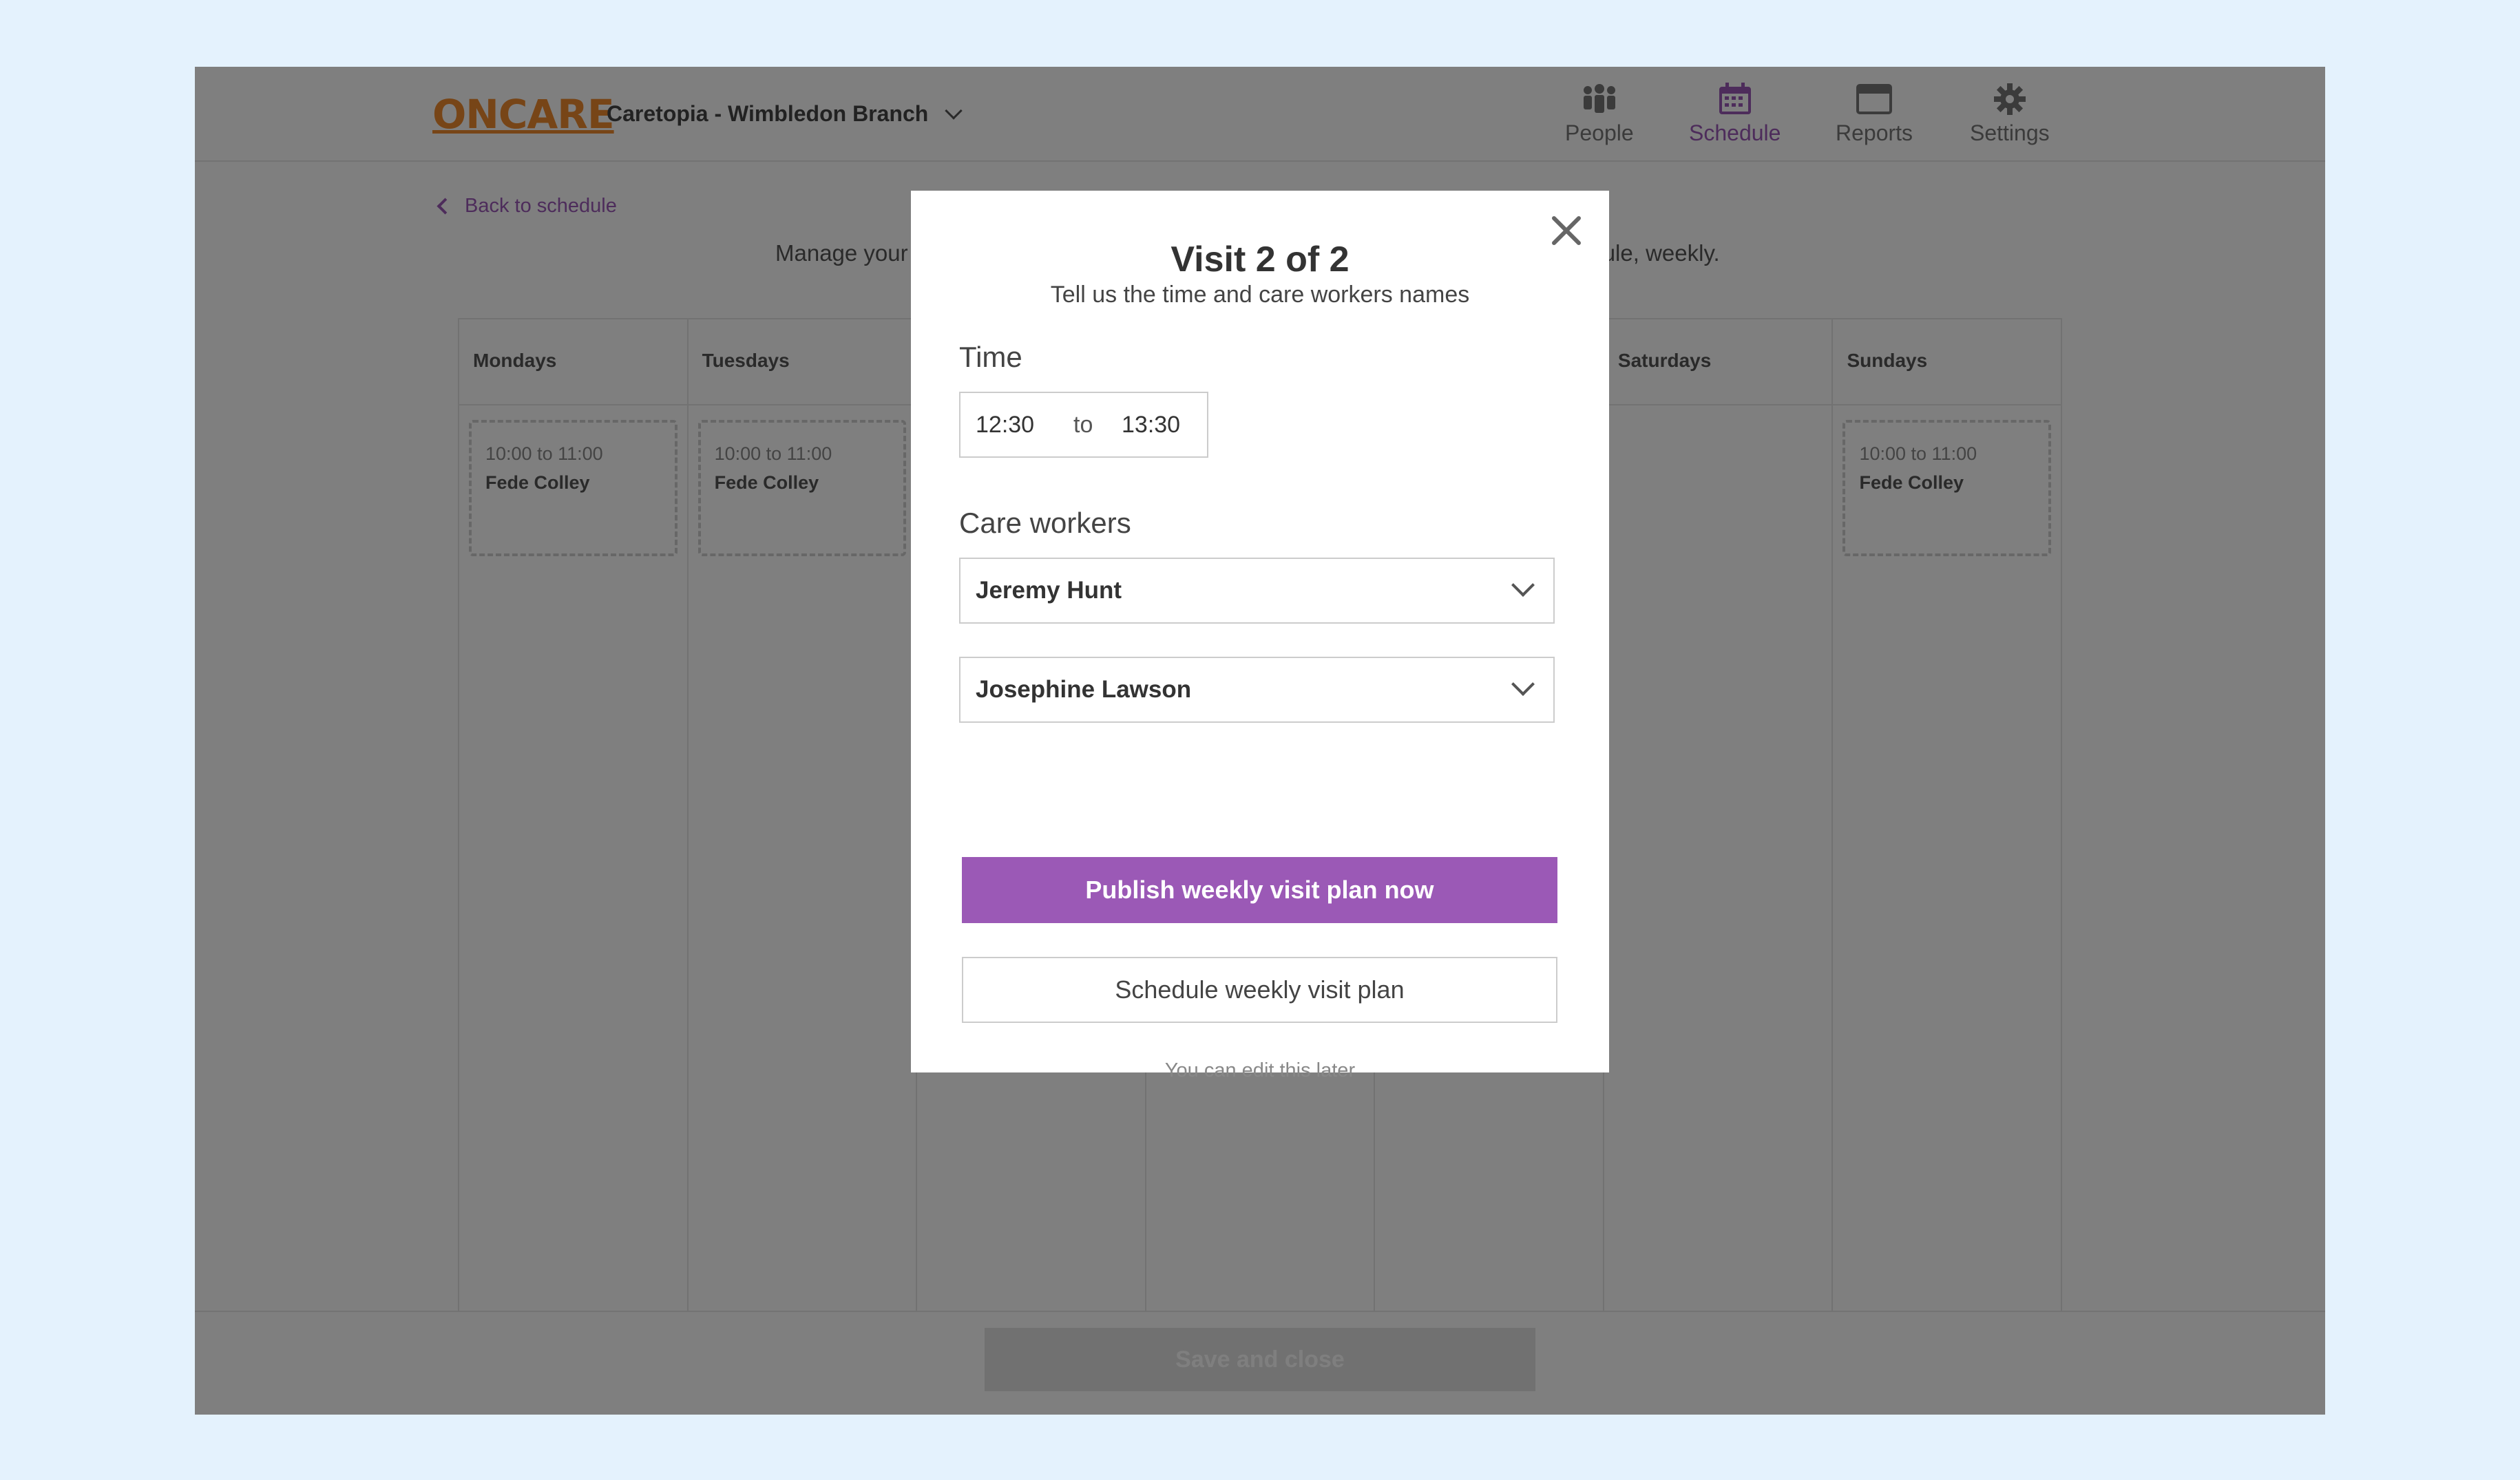 The height and width of the screenshot is (1480, 2520). What do you see at coordinates (1049, 590) in the screenshot?
I see `selected-worker: Jeremy Hunt` at bounding box center [1049, 590].